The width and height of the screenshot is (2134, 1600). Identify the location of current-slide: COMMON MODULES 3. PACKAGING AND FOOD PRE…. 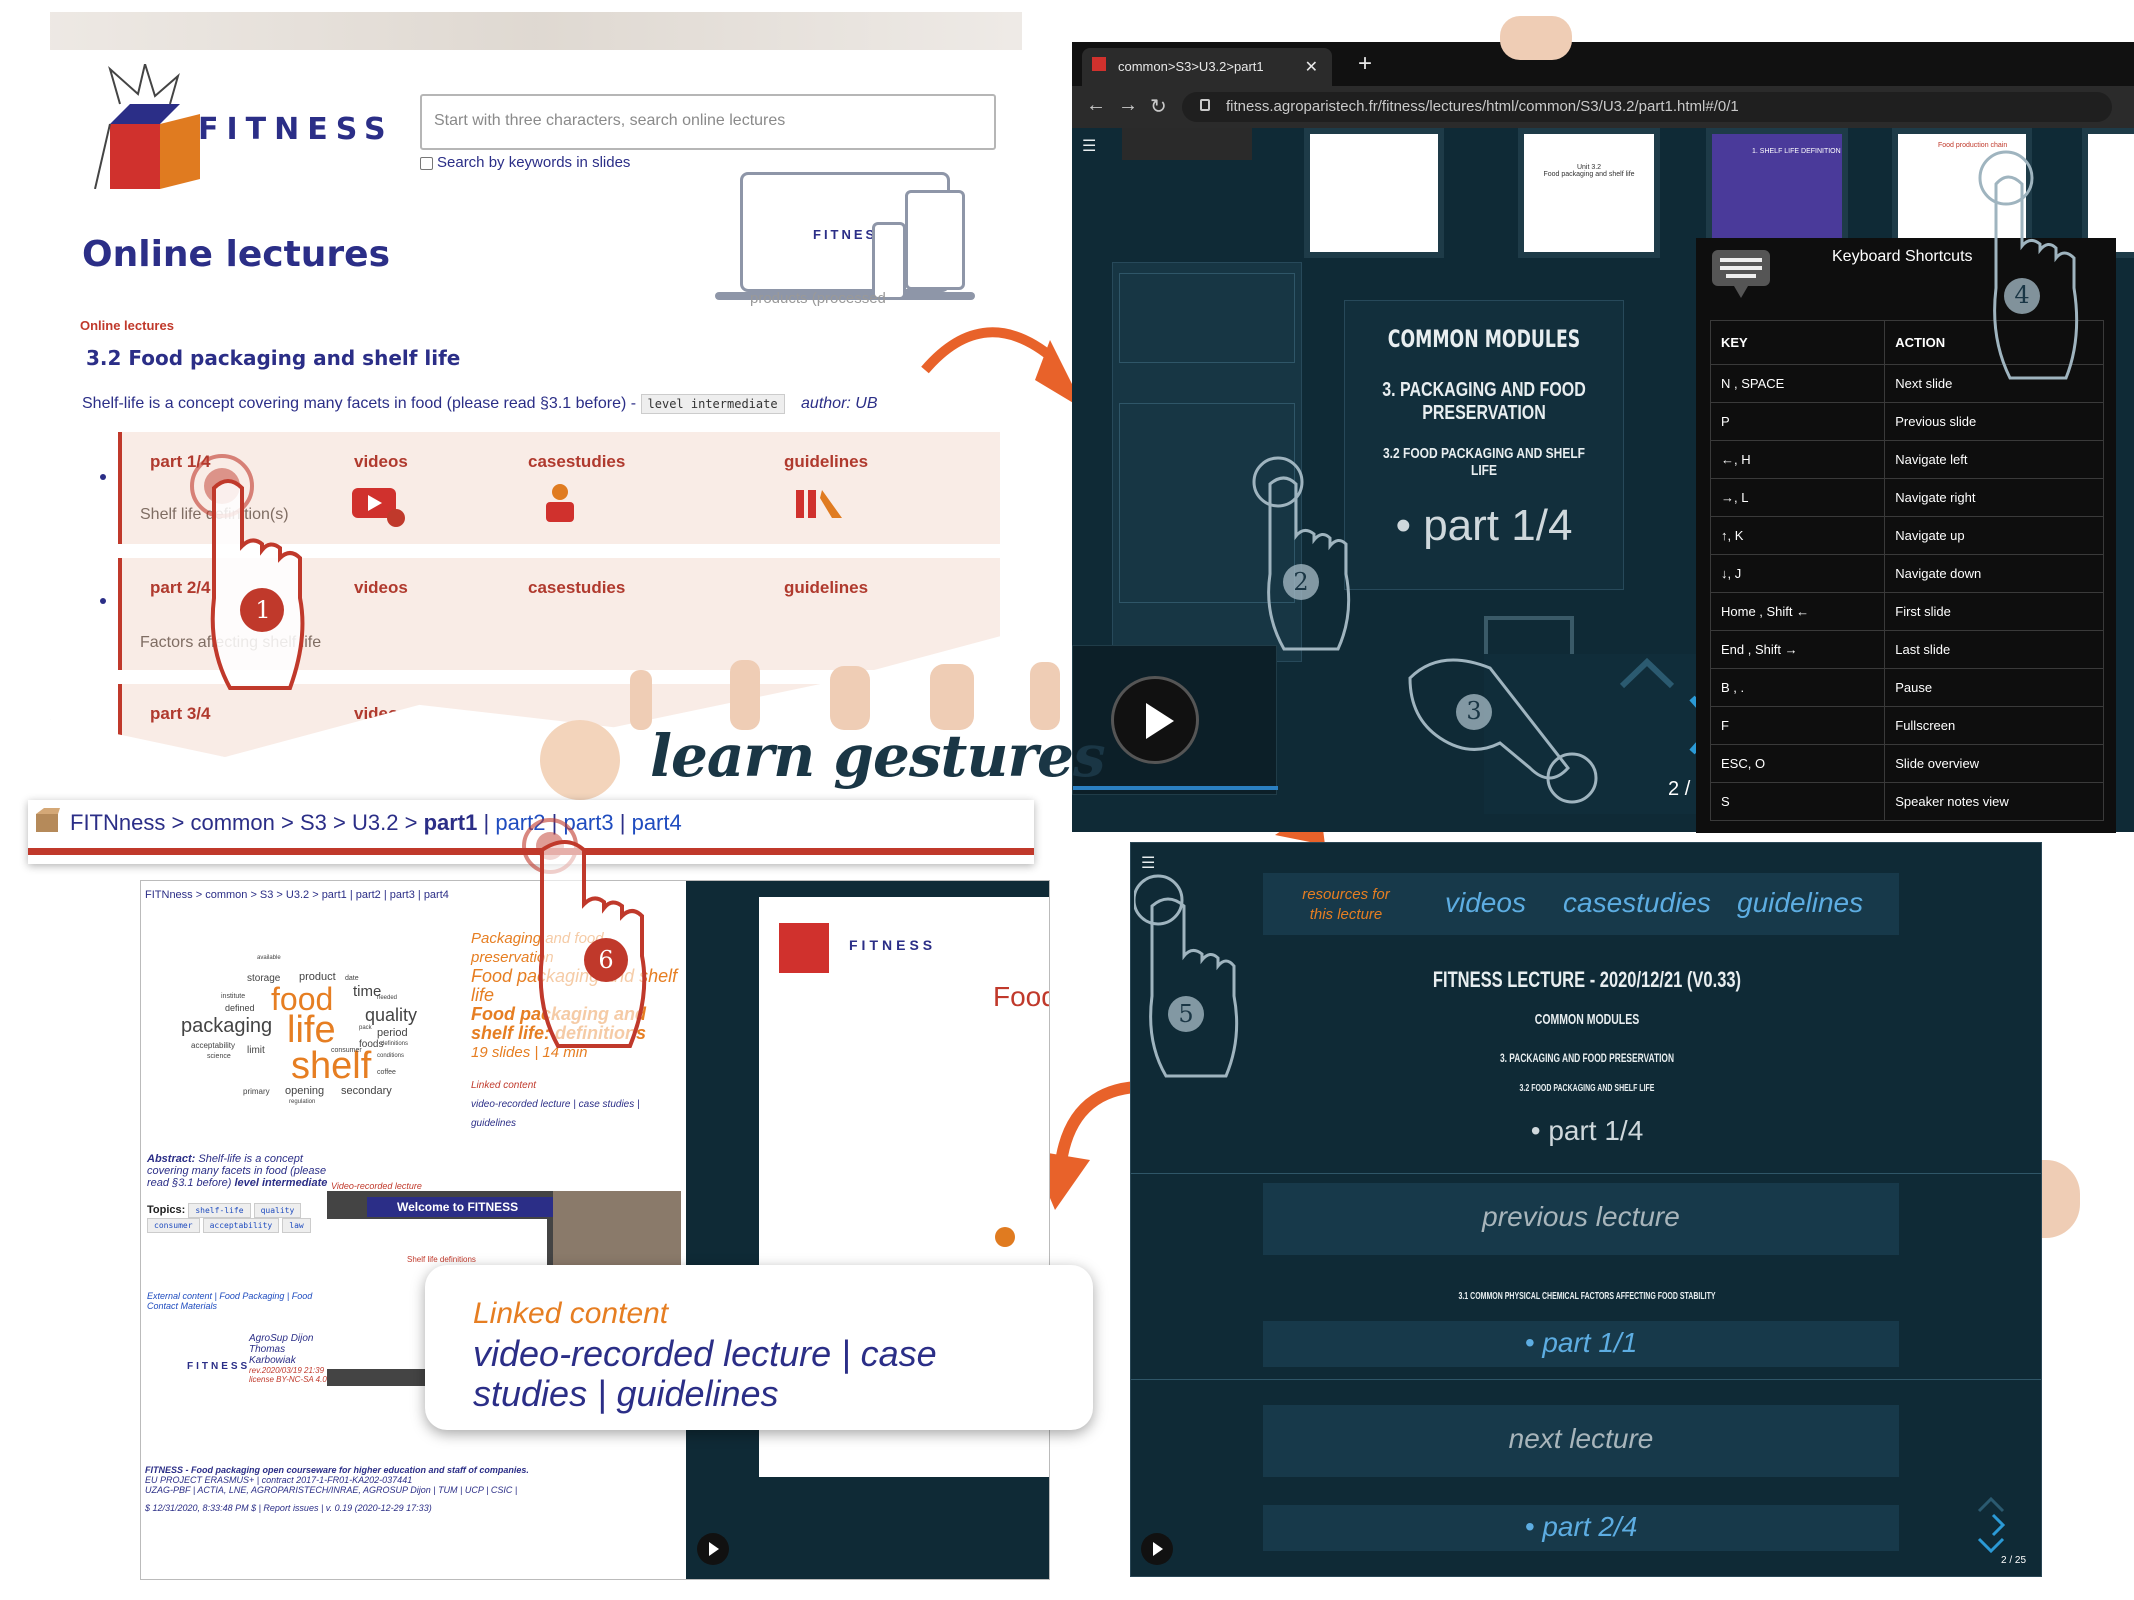
(1484, 445).